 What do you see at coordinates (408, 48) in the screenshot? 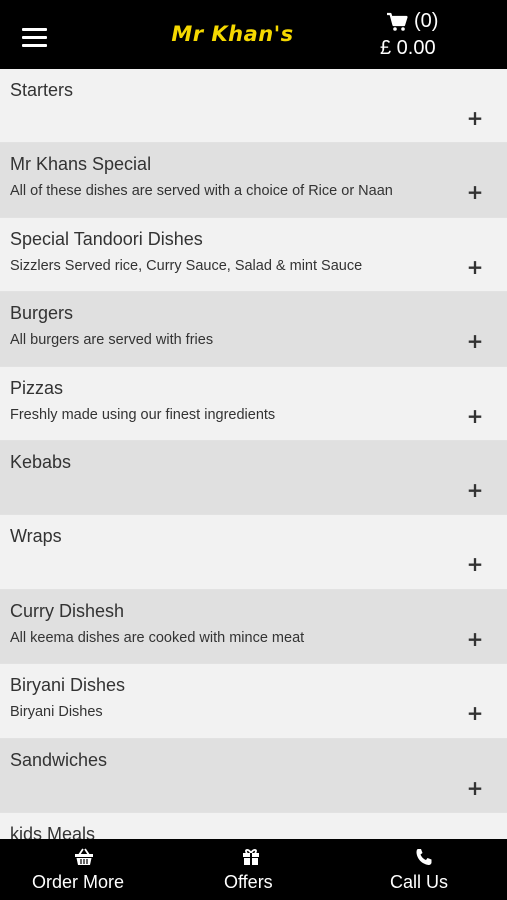
I see `cart-total: £ 0.00` at bounding box center [408, 48].